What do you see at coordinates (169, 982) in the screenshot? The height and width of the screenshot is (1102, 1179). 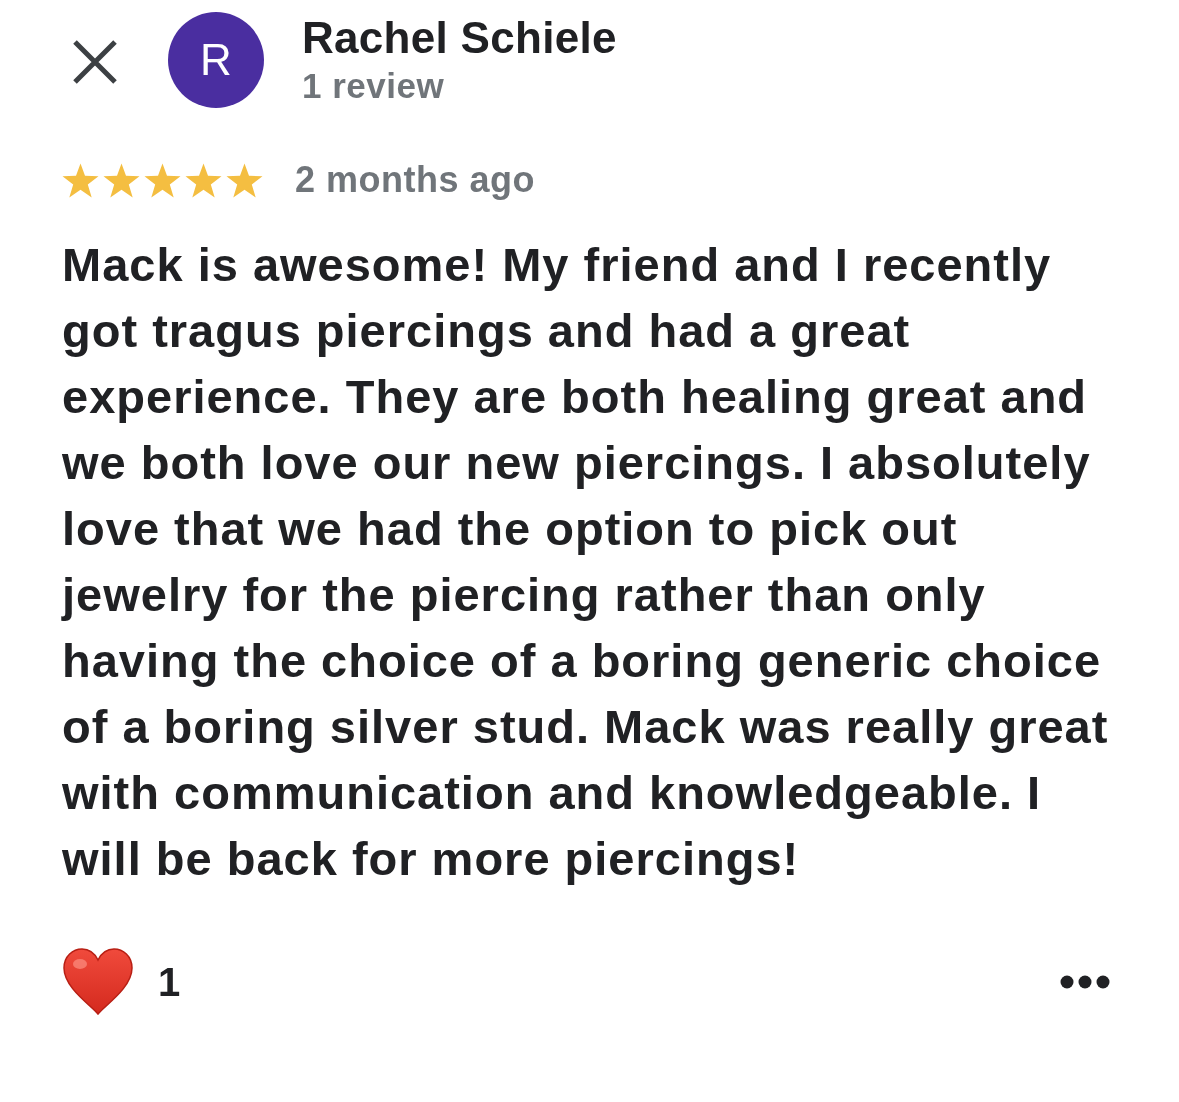 I see `like-count: 1` at bounding box center [169, 982].